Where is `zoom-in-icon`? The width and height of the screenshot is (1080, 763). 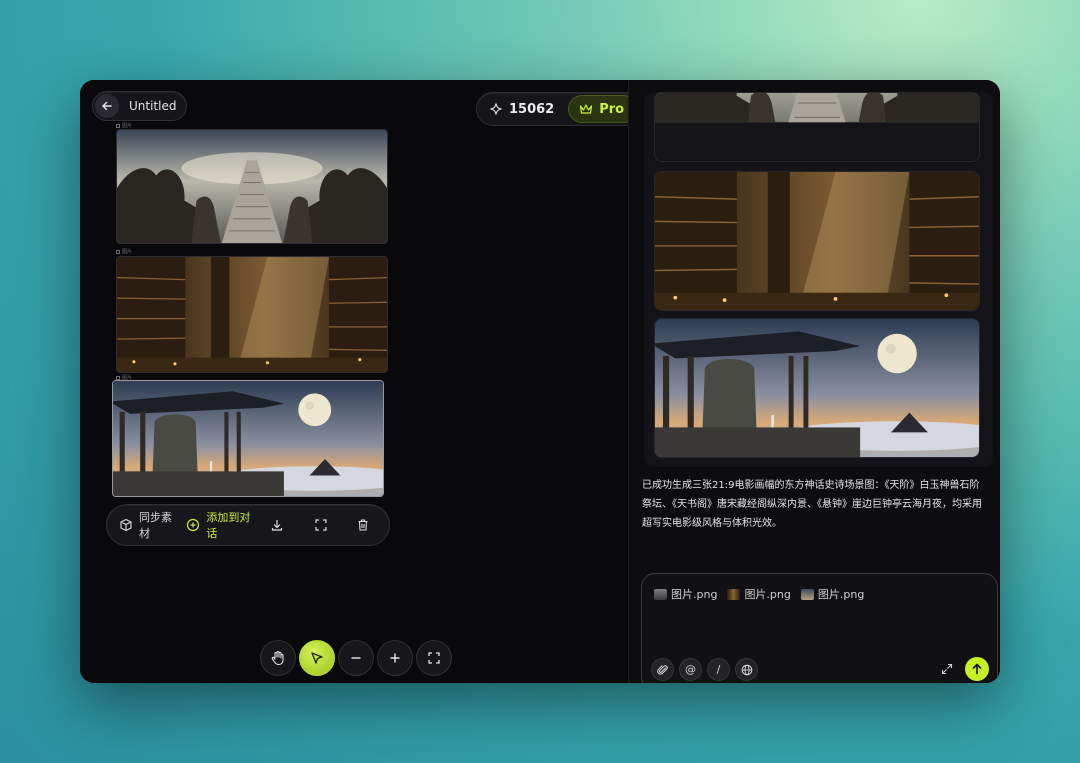
zoom-in-icon is located at coordinates (395, 658).